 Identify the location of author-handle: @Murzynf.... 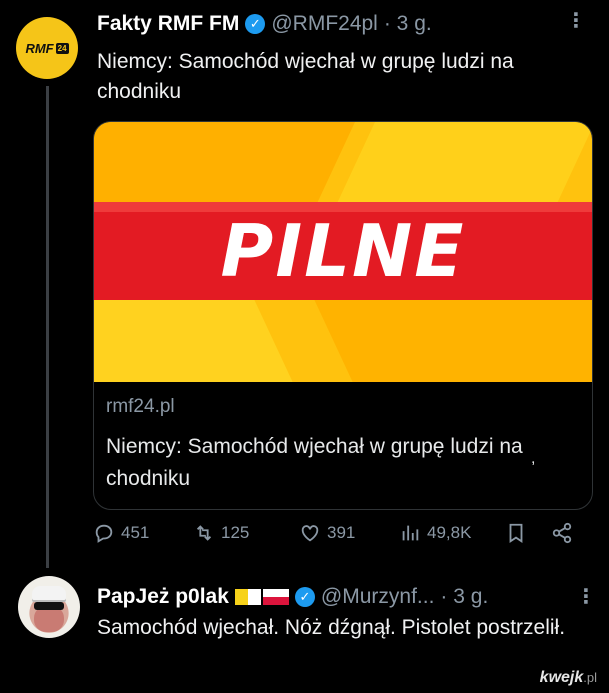
(378, 597).